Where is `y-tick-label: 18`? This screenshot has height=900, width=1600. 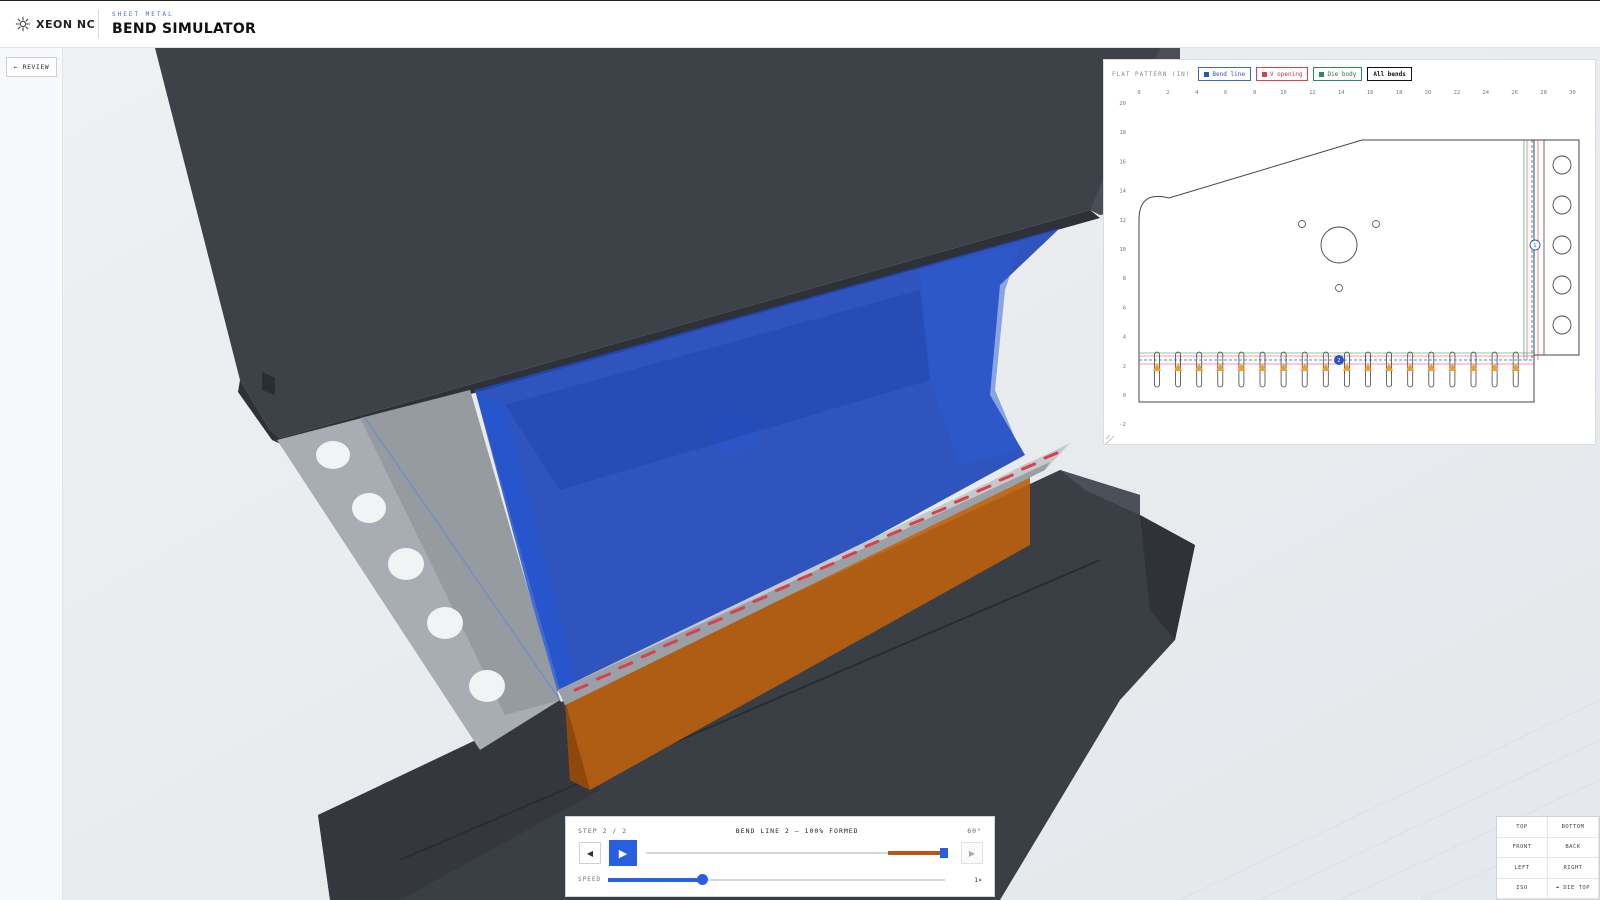
y-tick-label: 18 is located at coordinates (1122, 133).